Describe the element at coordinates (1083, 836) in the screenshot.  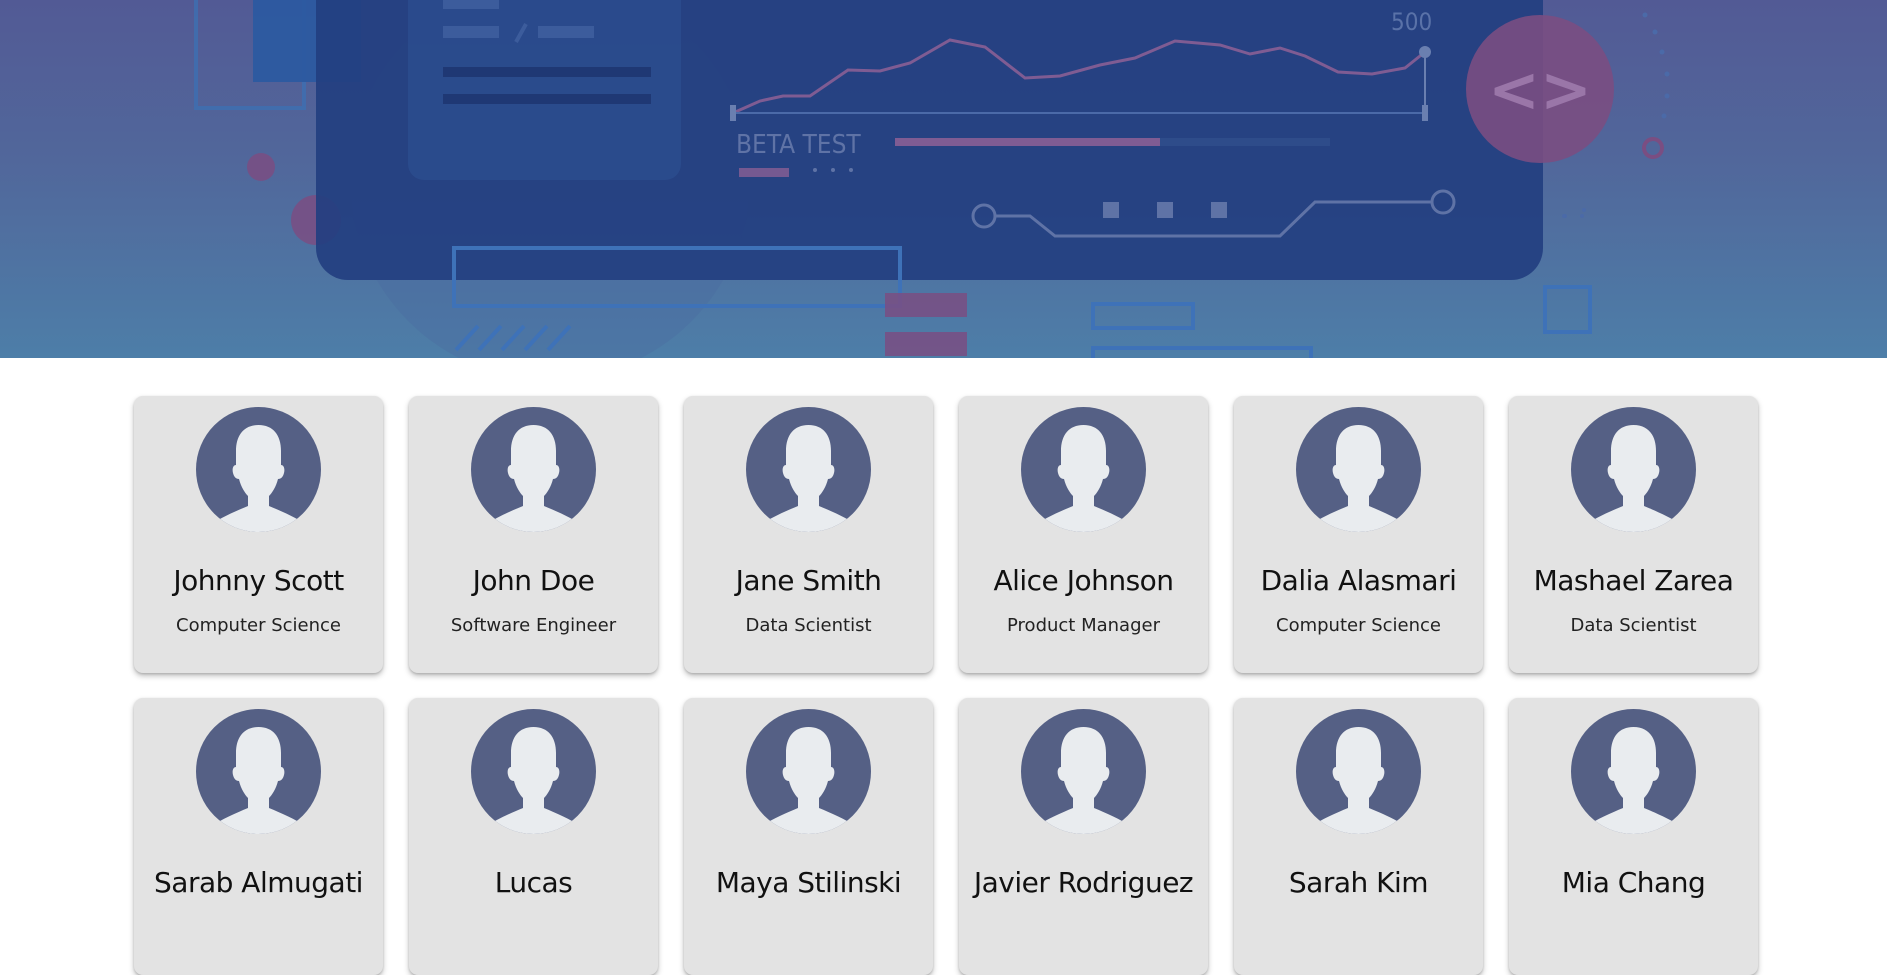
I see `profile-card: Javier Rodriguez` at that location.